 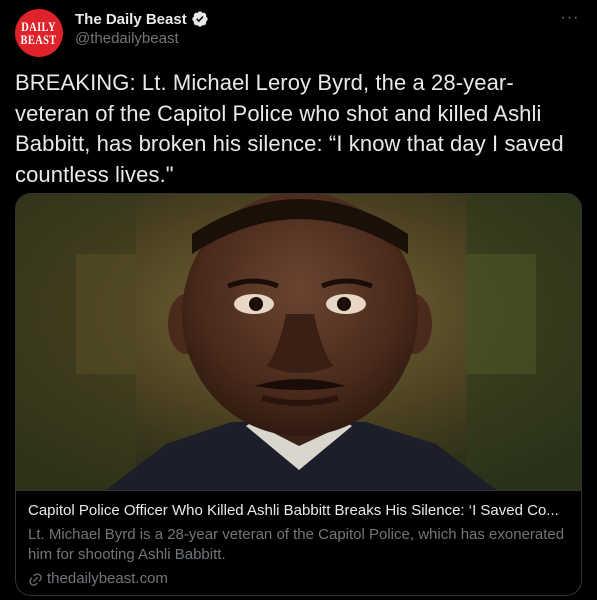 I want to click on more-options-icon: ···, so click(x=570, y=19).